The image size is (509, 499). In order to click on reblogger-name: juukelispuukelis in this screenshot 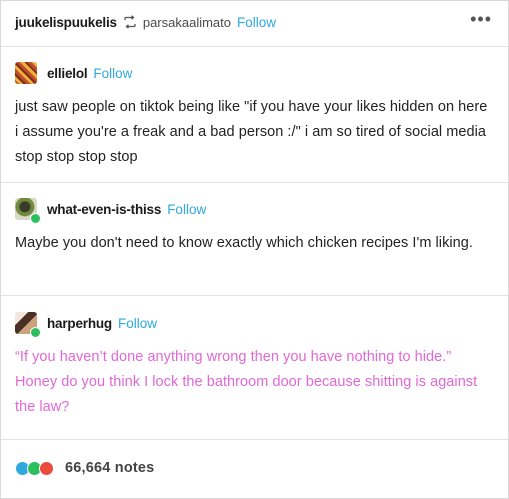, I will do `click(66, 22)`.